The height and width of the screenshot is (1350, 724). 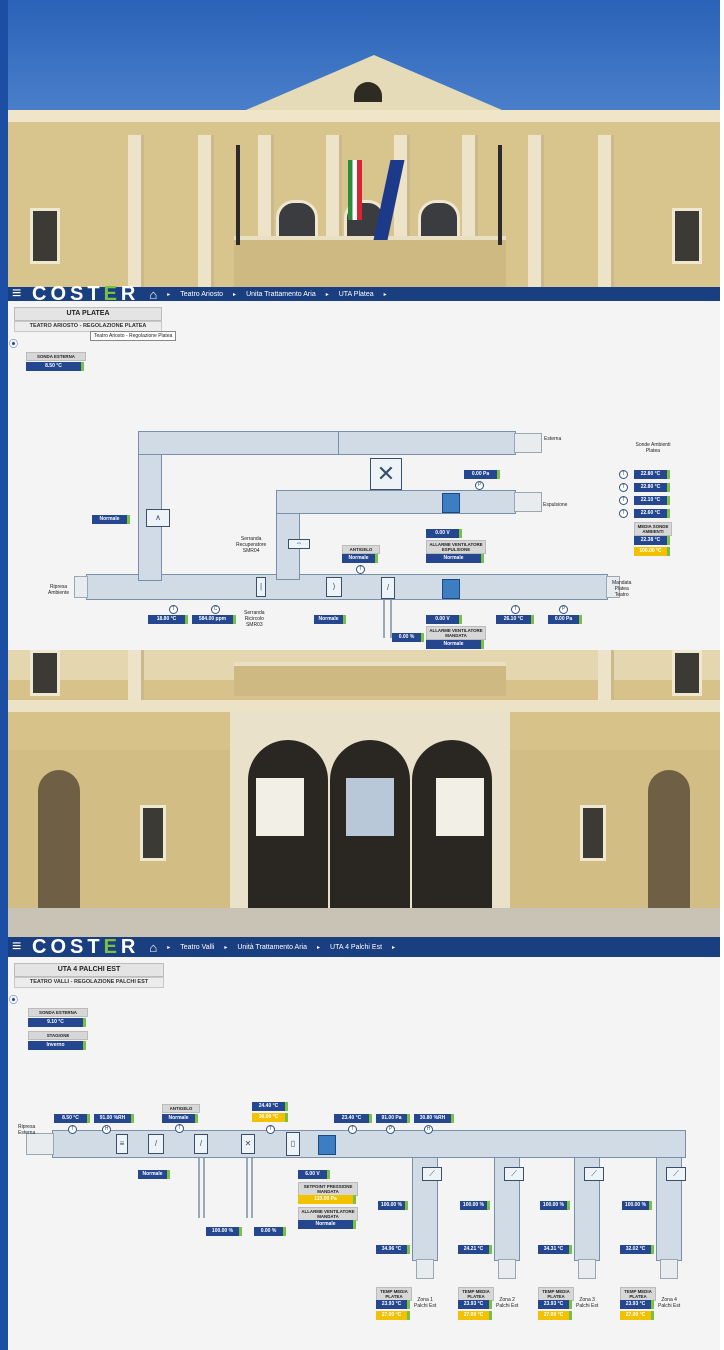 What do you see at coordinates (248, 1144) in the screenshot?
I see `cooling-coil-icon: ✕` at bounding box center [248, 1144].